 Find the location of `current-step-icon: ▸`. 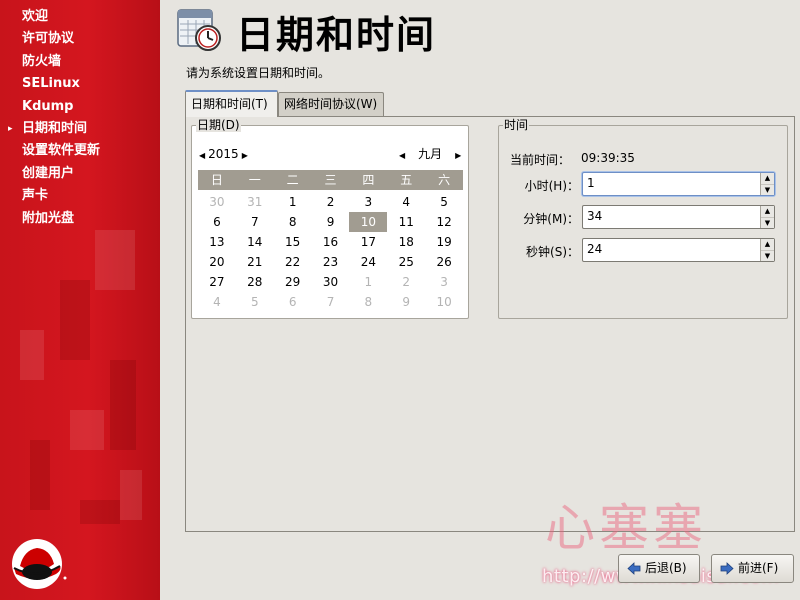

current-step-icon: ▸ is located at coordinates (10, 128).